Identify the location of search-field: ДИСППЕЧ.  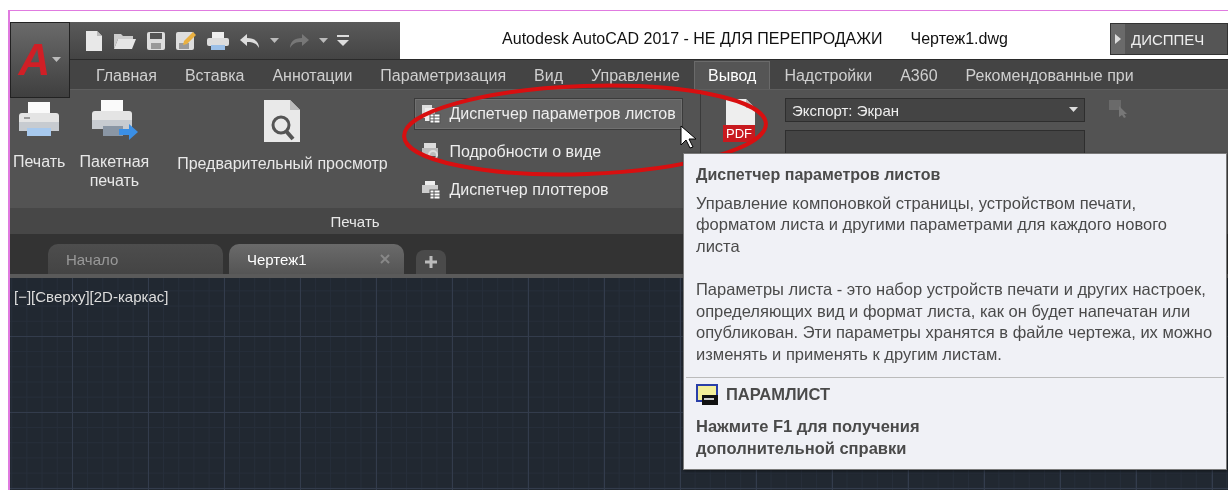
(1169, 39).